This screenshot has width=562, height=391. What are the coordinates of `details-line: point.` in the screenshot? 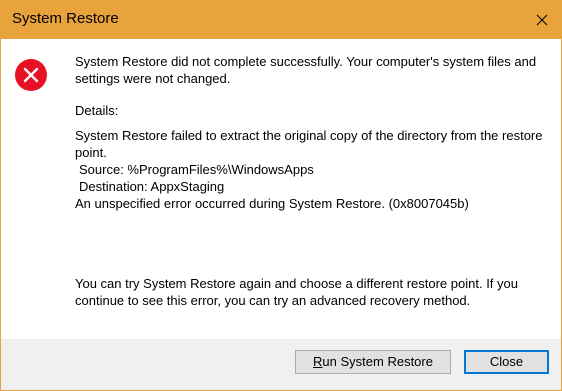 It's located at (91, 152).